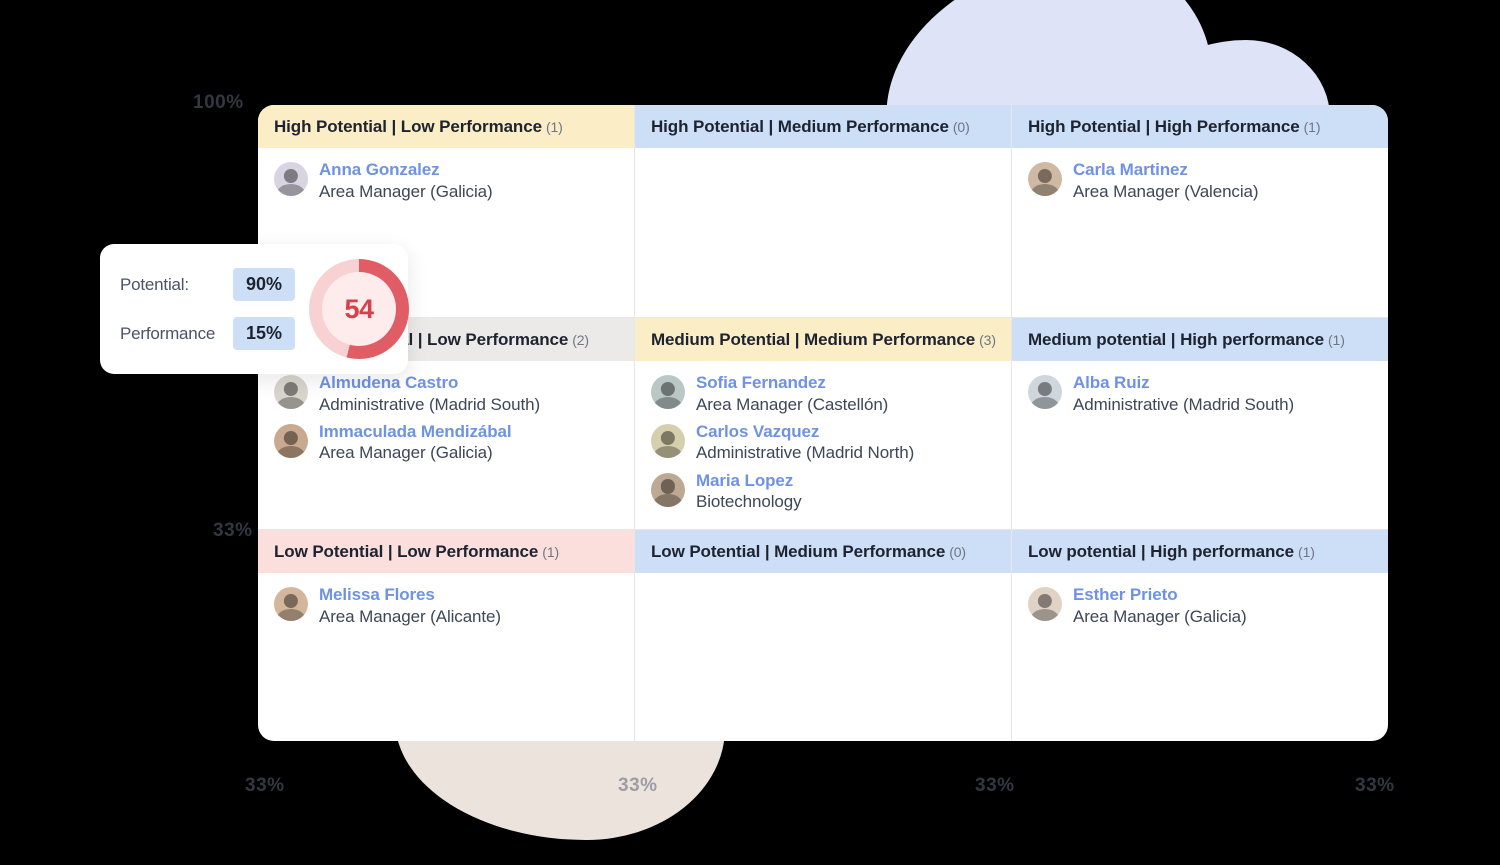 The image size is (1500, 865). What do you see at coordinates (1161, 551) in the screenshot?
I see `matrix-cell-title: Low potential | High performance` at bounding box center [1161, 551].